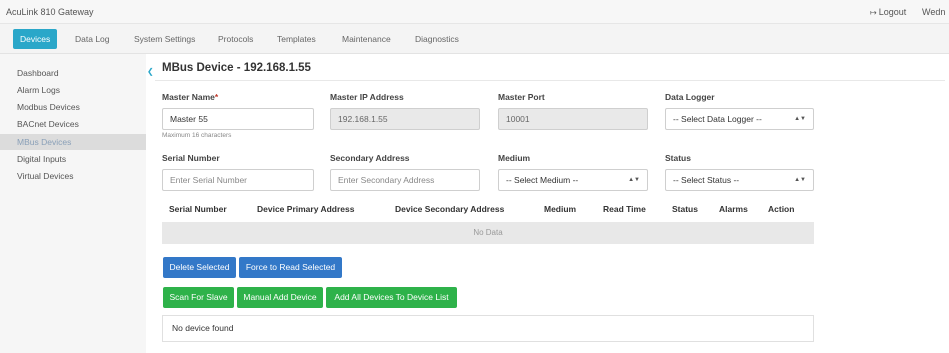 The height and width of the screenshot is (353, 949). Describe the element at coordinates (164, 39) in the screenshot. I see `tab-system-settings: System Settings` at that location.